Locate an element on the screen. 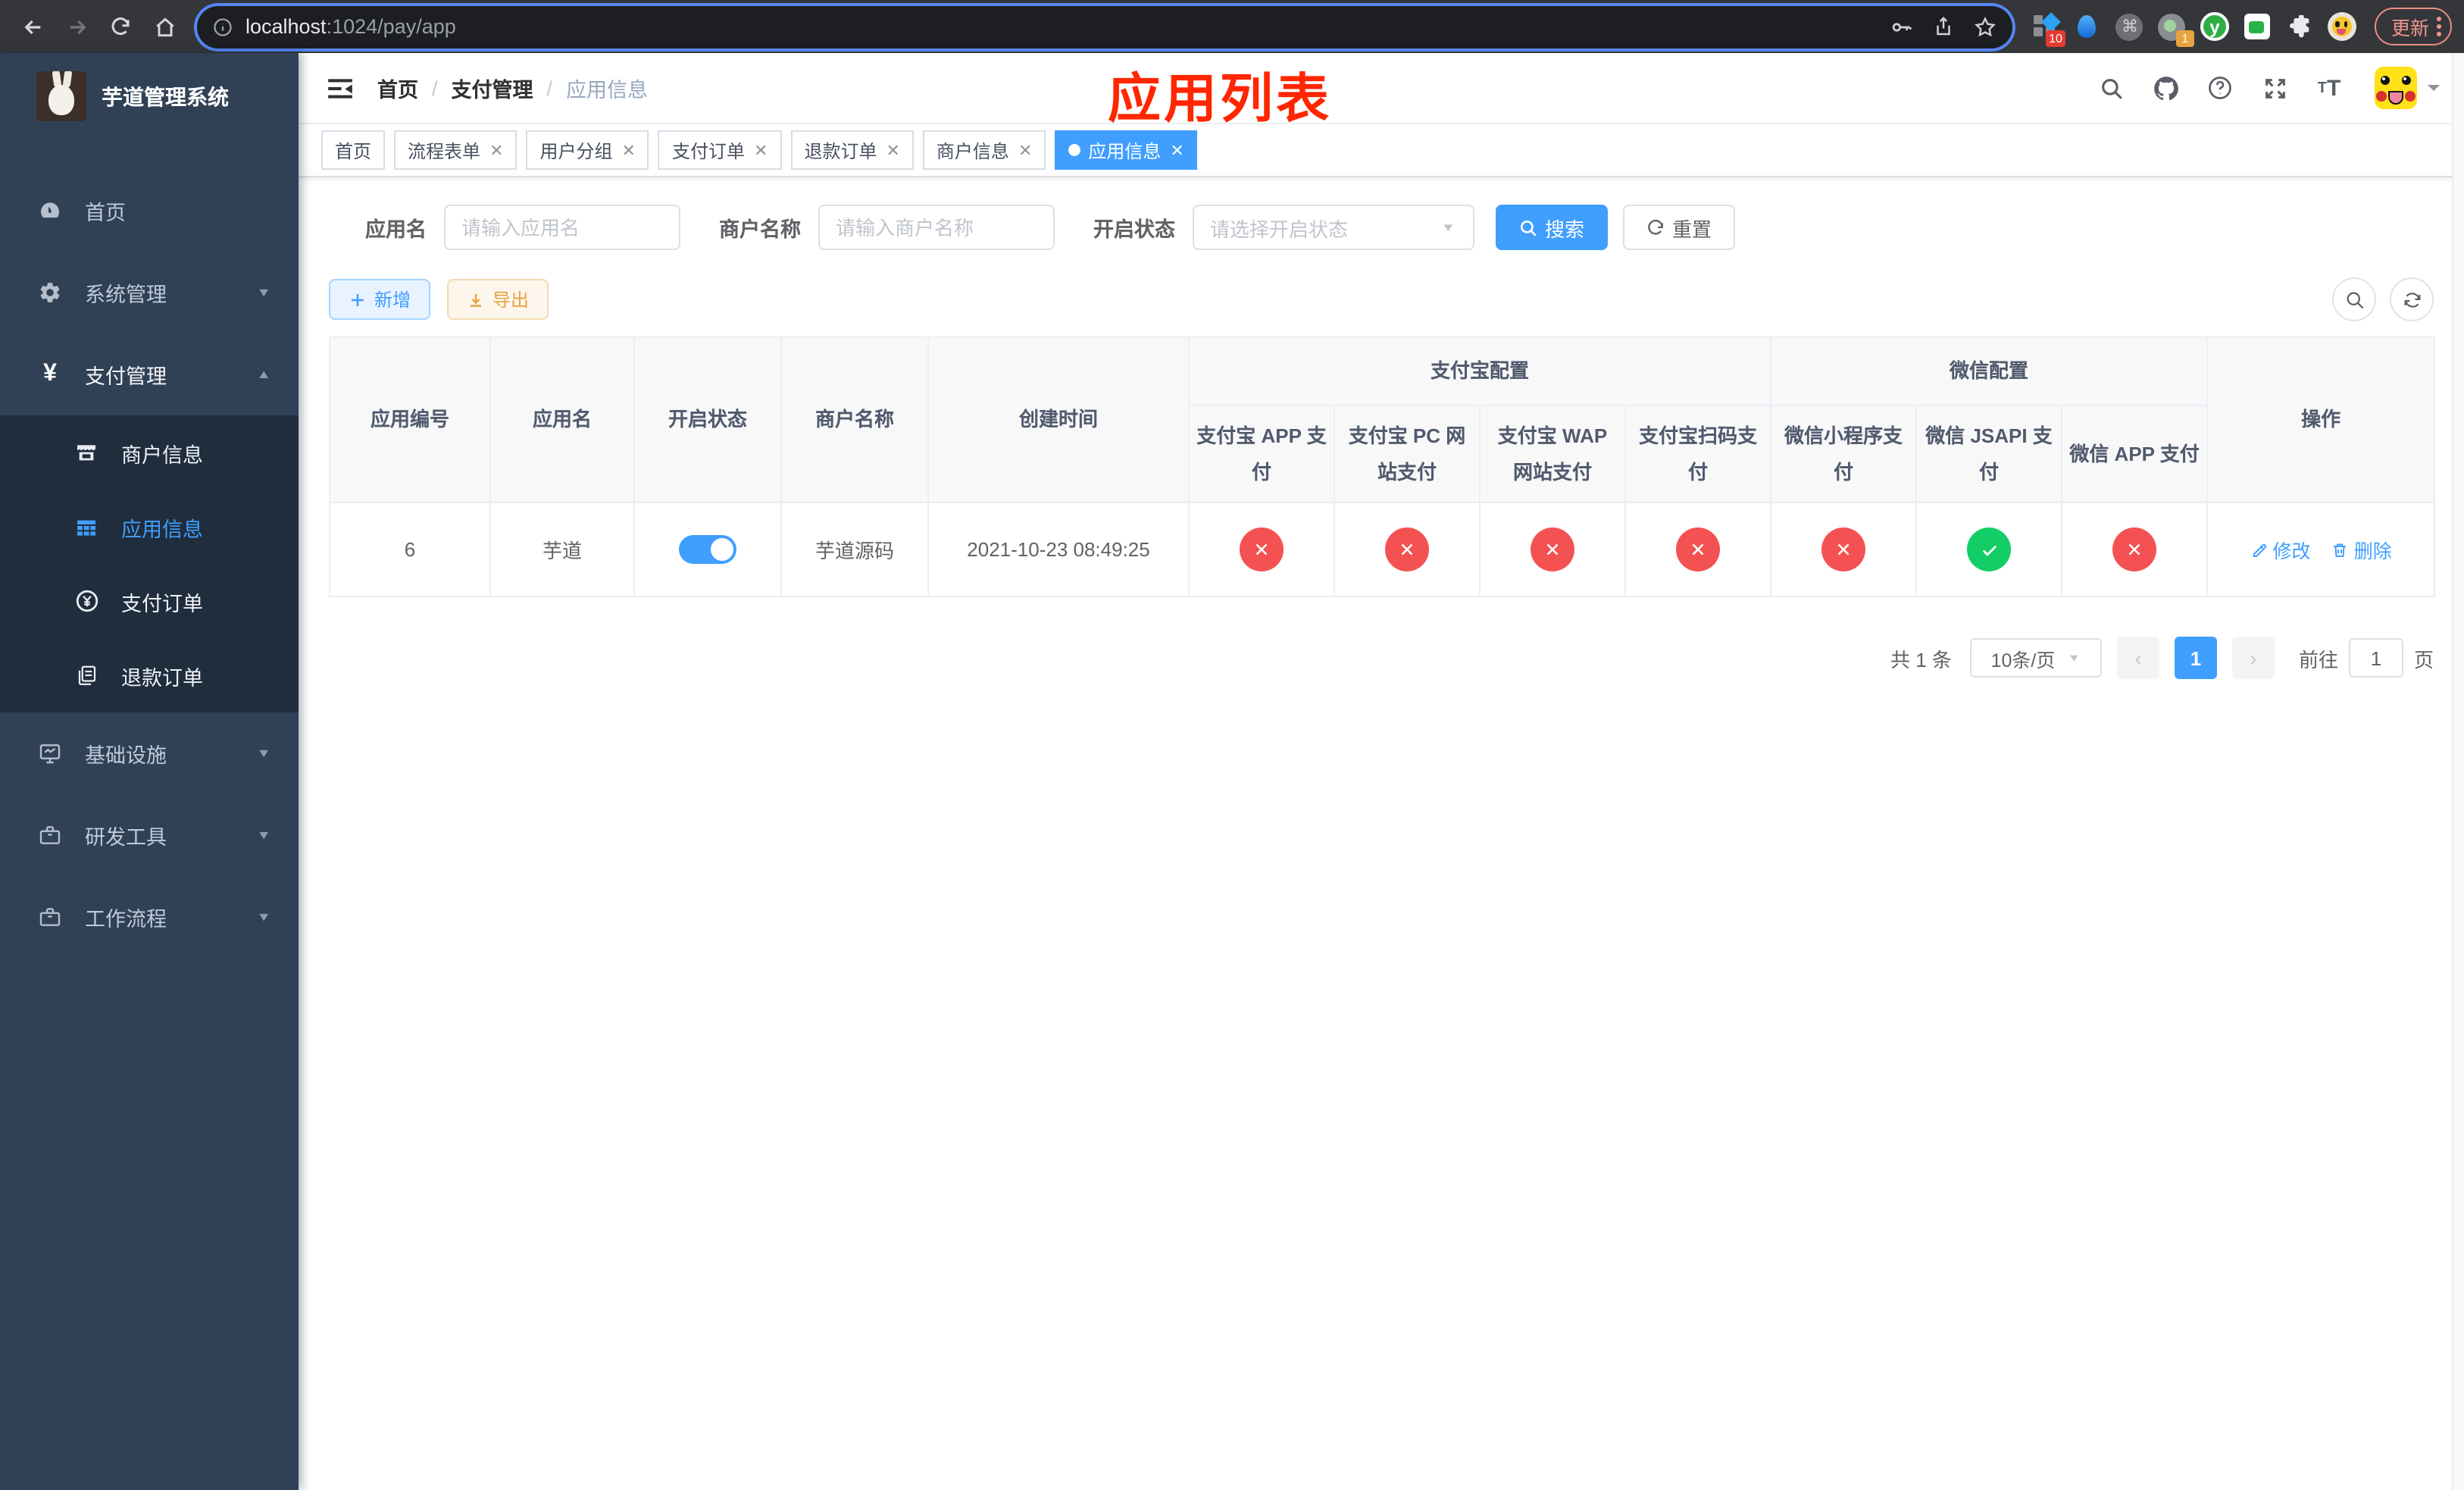 Image resolution: width=2464 pixels, height=1490 pixels. sidebar-item-home: 首页 is located at coordinates (149, 211).